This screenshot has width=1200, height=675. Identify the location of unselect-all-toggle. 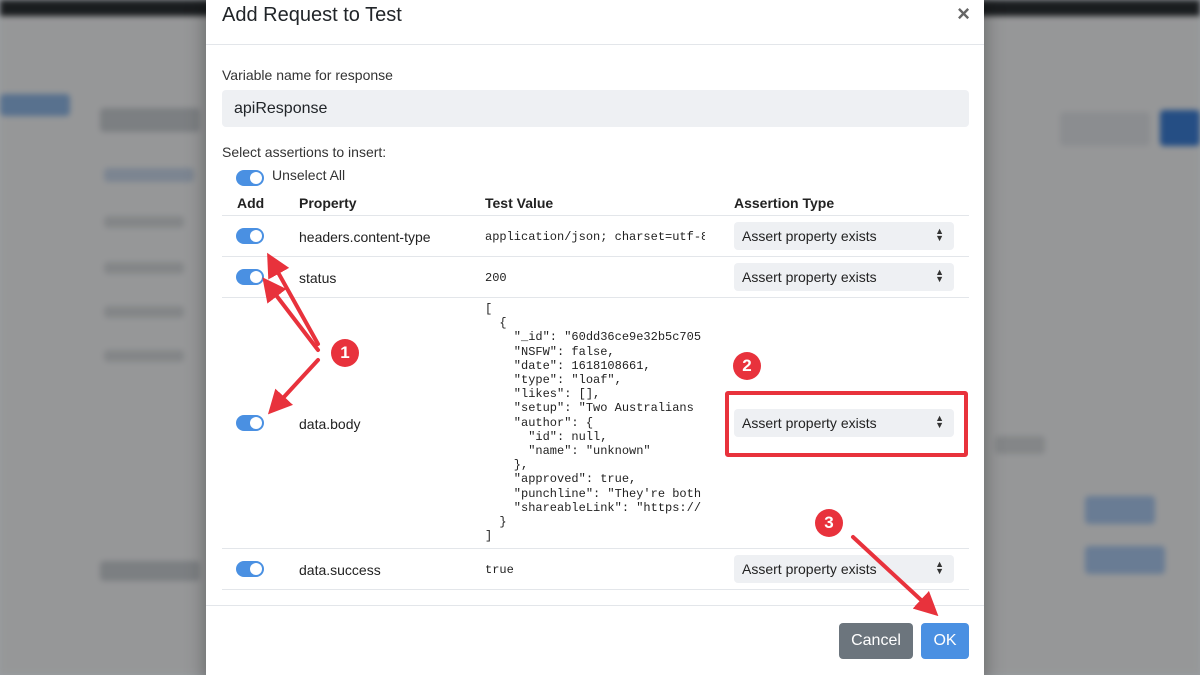
(250, 178).